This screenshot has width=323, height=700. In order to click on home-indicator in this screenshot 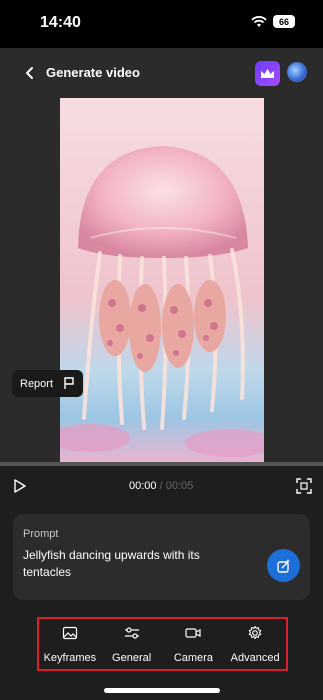, I will do `click(162, 690)`.